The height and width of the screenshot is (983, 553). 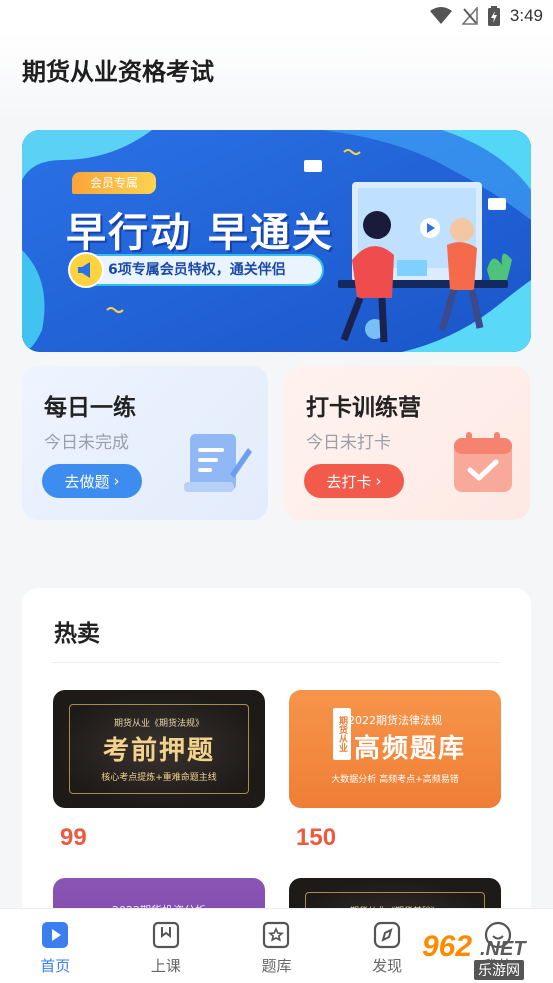 I want to click on site-watermark: 962 .NET 乐游网, so click(x=482, y=955).